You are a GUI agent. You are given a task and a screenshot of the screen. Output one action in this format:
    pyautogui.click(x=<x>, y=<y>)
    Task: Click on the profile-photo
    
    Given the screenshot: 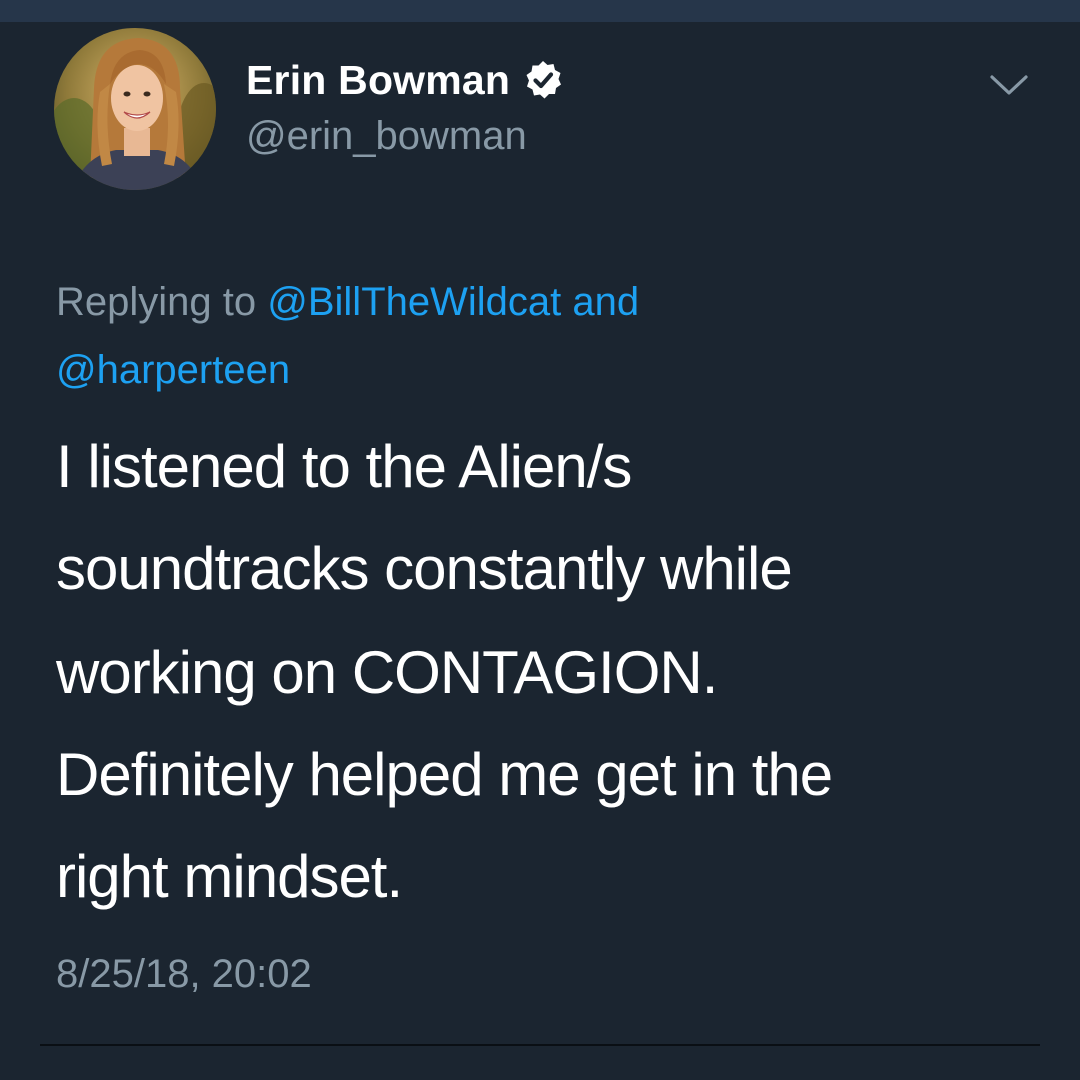 What is the action you would take?
    pyautogui.click(x=135, y=109)
    